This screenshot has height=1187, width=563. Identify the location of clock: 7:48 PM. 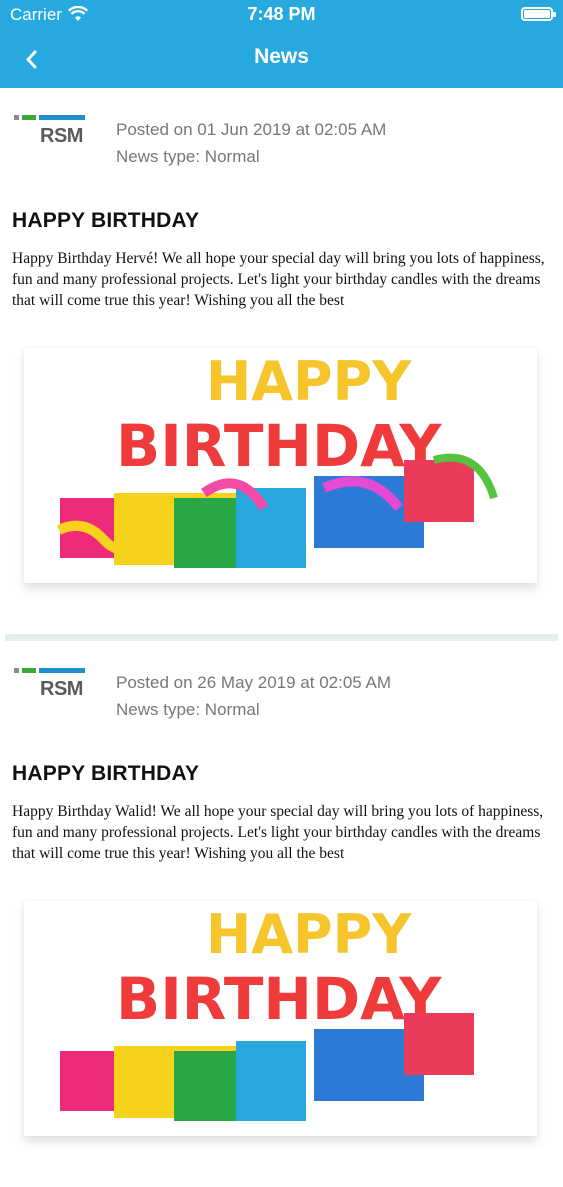
(281, 14).